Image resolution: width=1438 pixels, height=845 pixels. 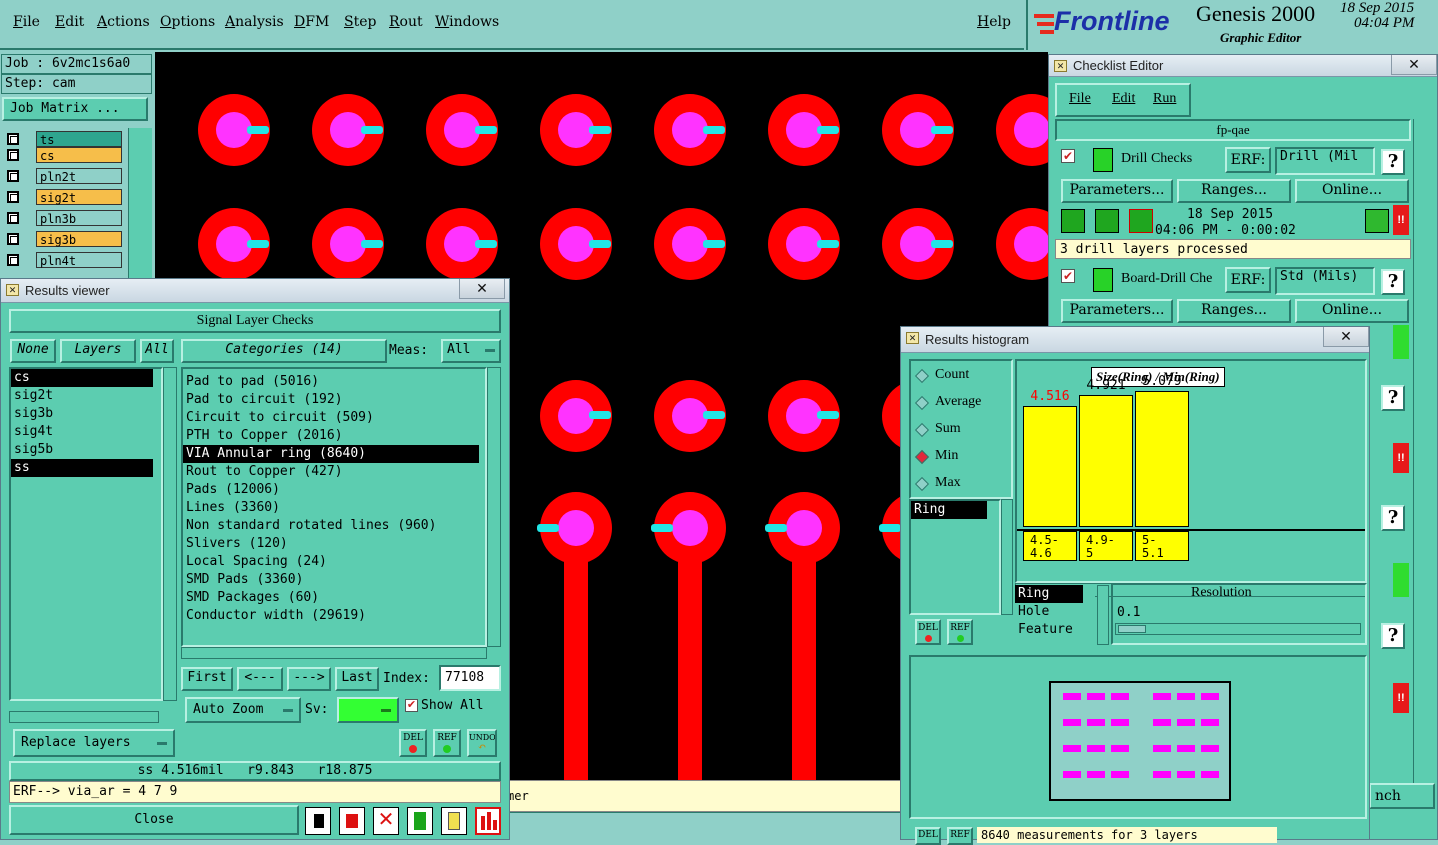 What do you see at coordinates (1073, 221) in the screenshot?
I see `run-icon` at bounding box center [1073, 221].